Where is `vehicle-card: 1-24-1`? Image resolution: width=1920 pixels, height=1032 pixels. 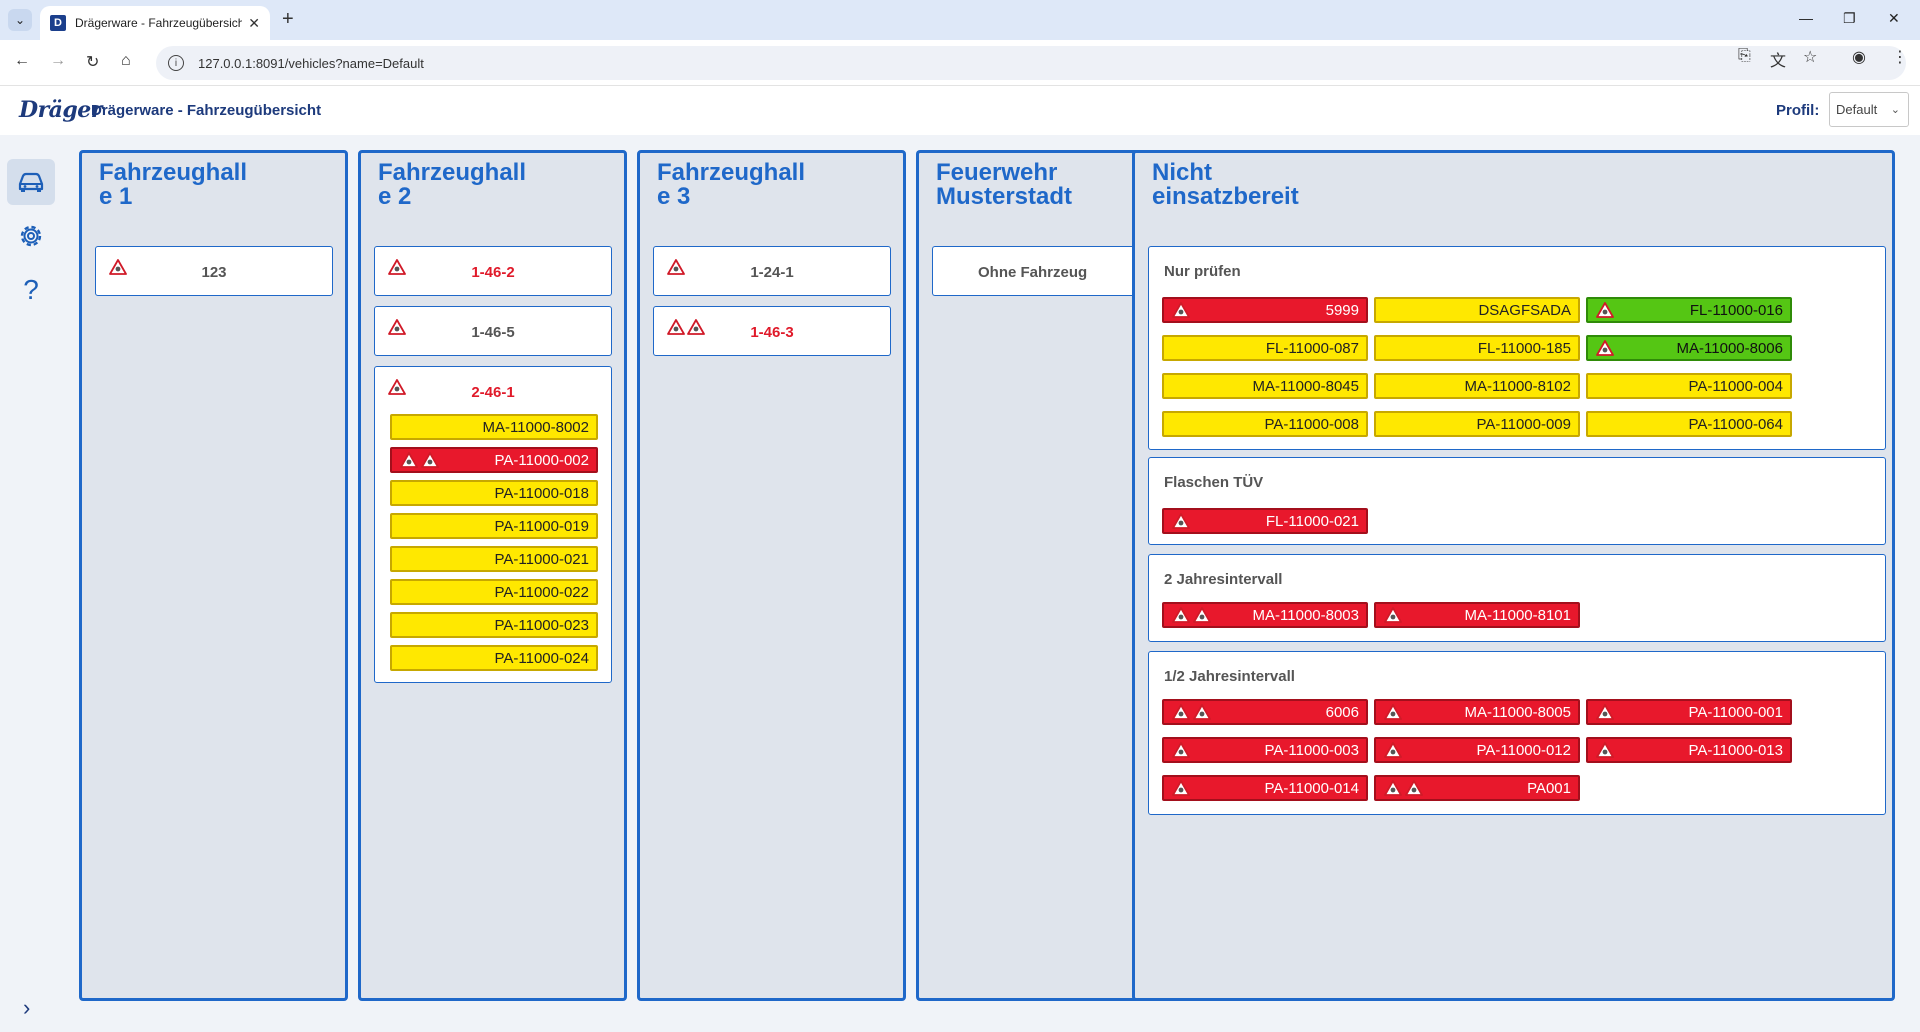 vehicle-card: 1-24-1 is located at coordinates (772, 271).